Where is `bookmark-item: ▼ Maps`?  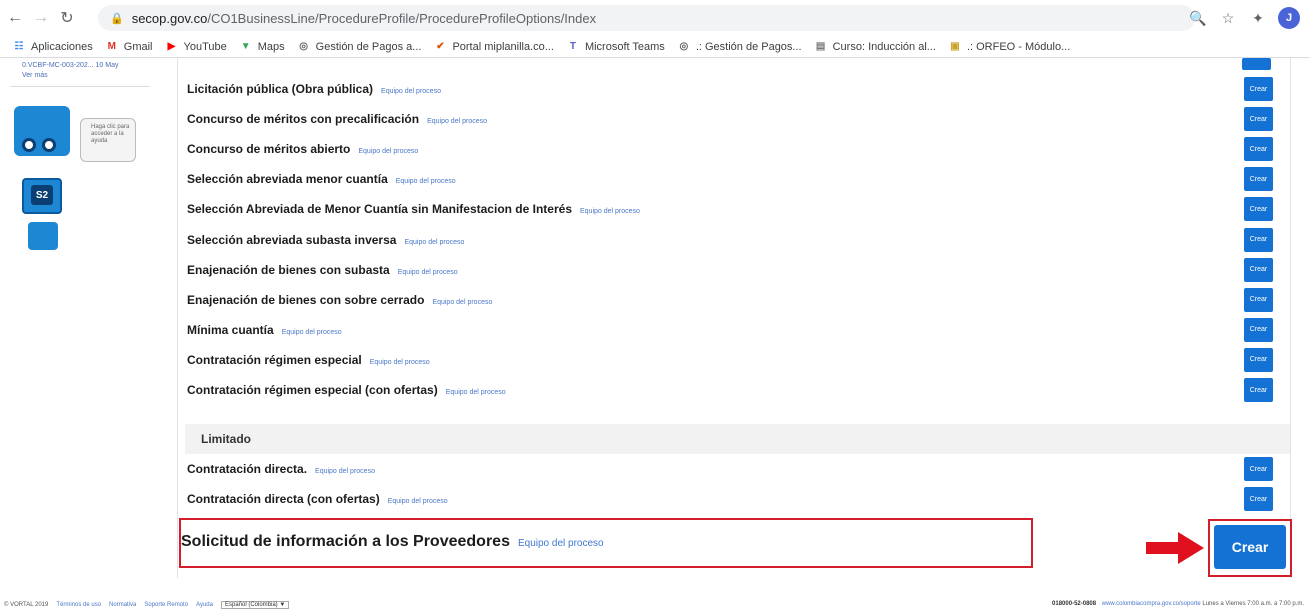
bookmark-item: ▼ Maps is located at coordinates (262, 47).